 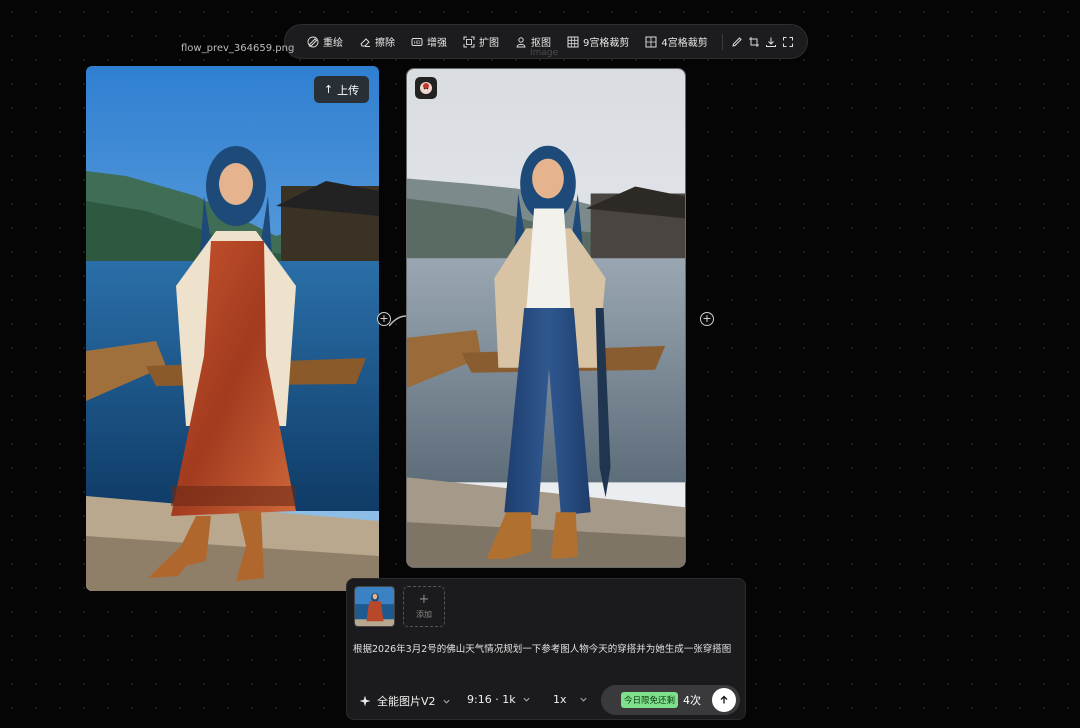 What do you see at coordinates (684, 43) in the screenshot?
I see `grid4-crop-label: 4宫格裁剪` at bounding box center [684, 43].